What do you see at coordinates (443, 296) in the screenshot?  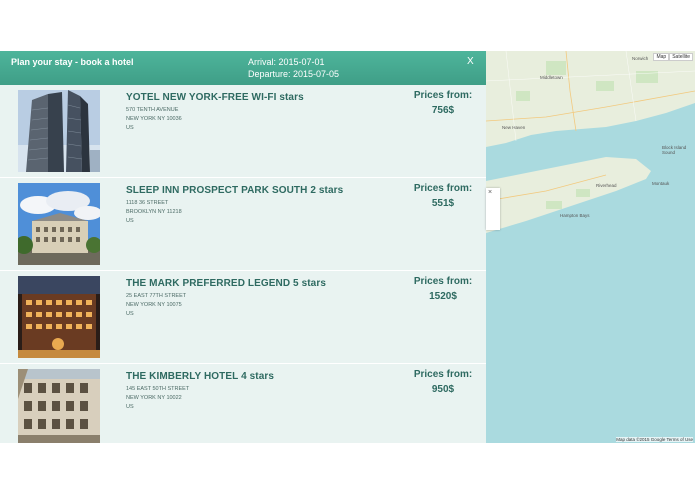 I see `price-value: 1520$` at bounding box center [443, 296].